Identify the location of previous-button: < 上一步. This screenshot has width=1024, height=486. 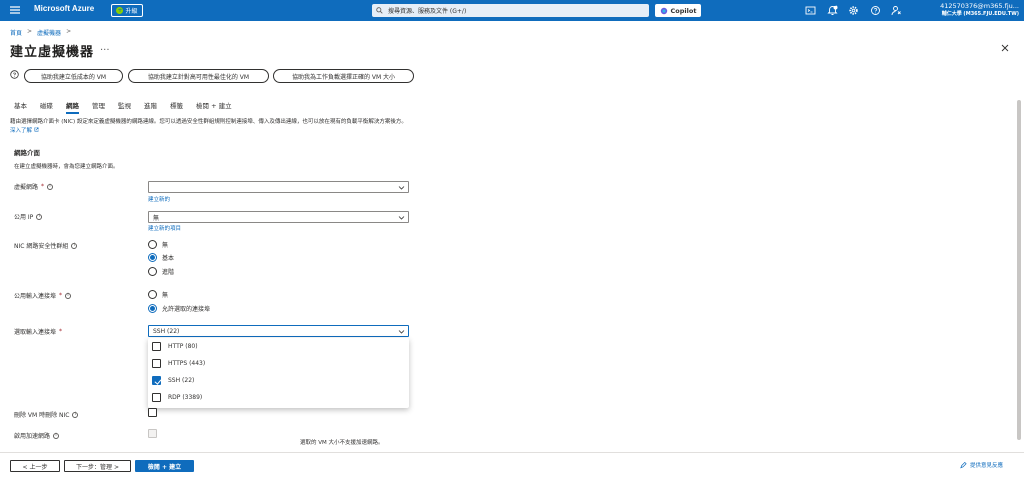
(35, 466).